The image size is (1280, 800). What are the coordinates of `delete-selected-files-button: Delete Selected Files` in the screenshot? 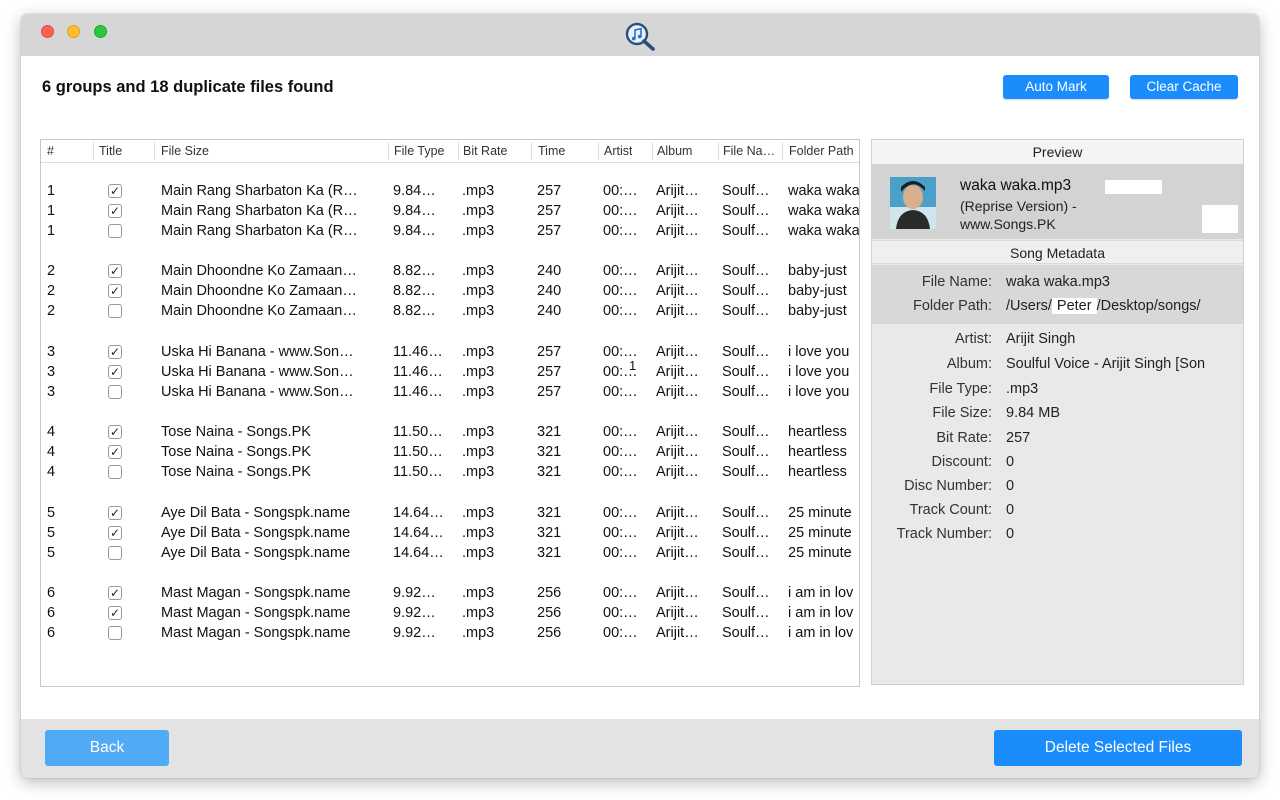 It's located at (1118, 748).